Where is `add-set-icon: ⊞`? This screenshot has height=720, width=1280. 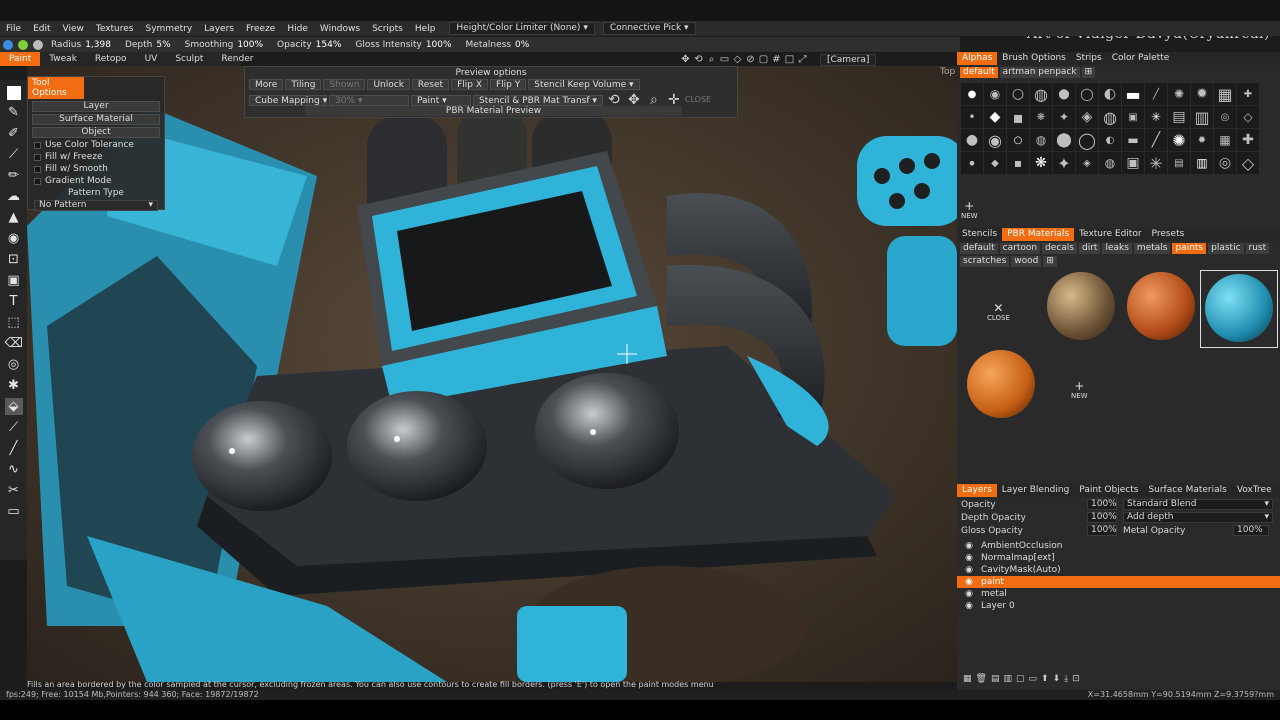 add-set-icon: ⊞ is located at coordinates (1088, 72).